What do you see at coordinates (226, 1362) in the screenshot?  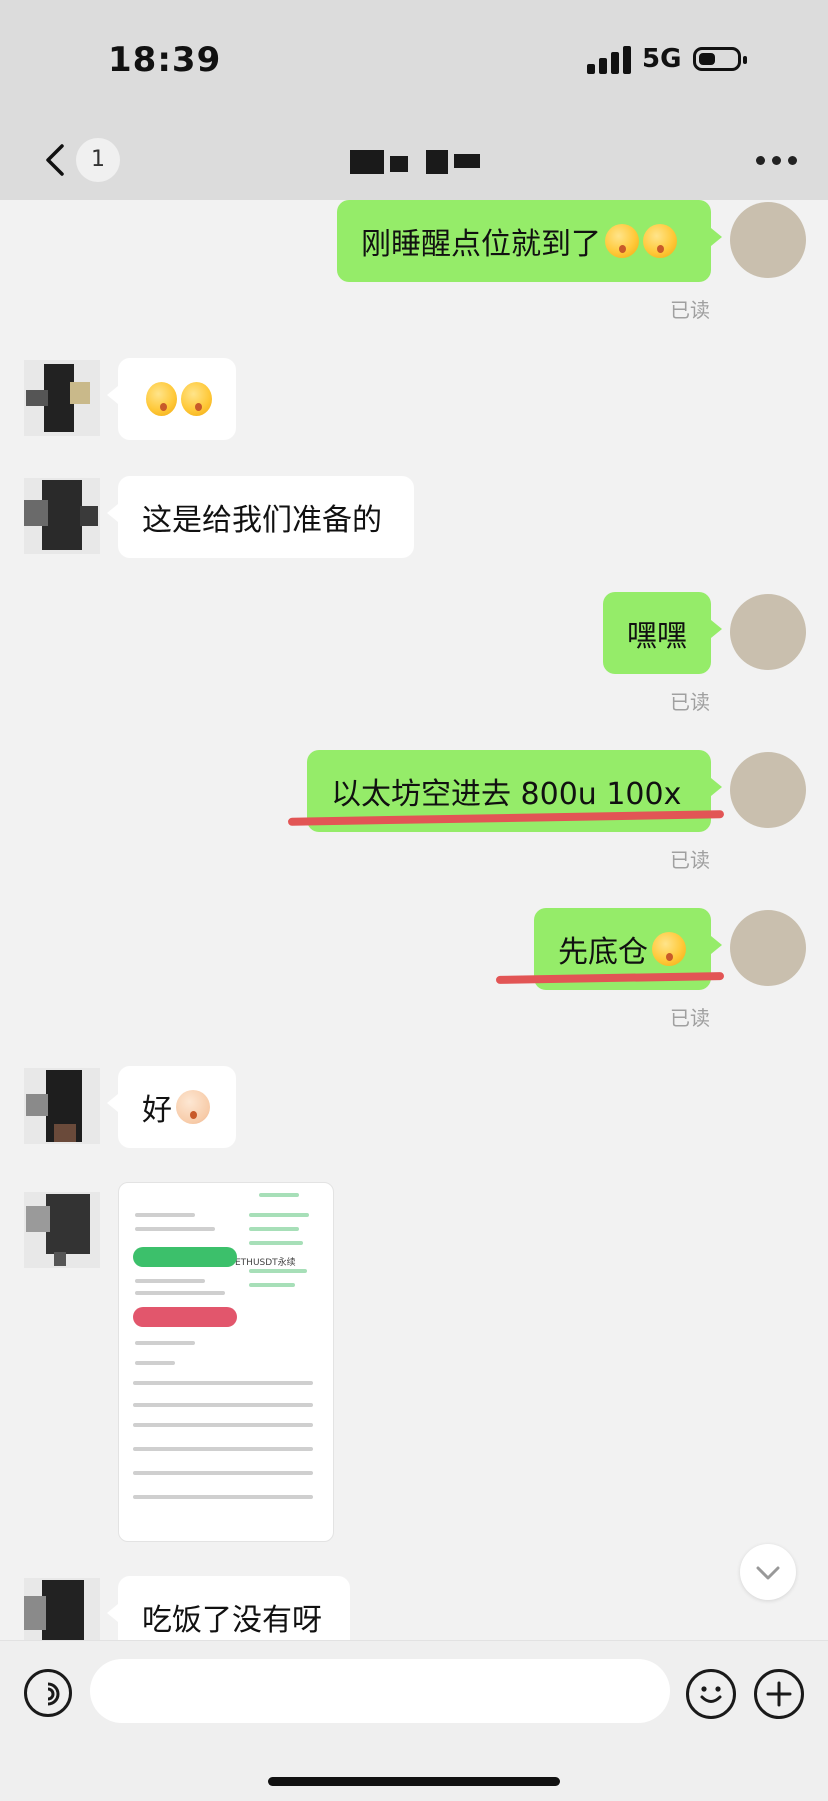 I see `trade-screenshot-image: ETHUSDT永续` at bounding box center [226, 1362].